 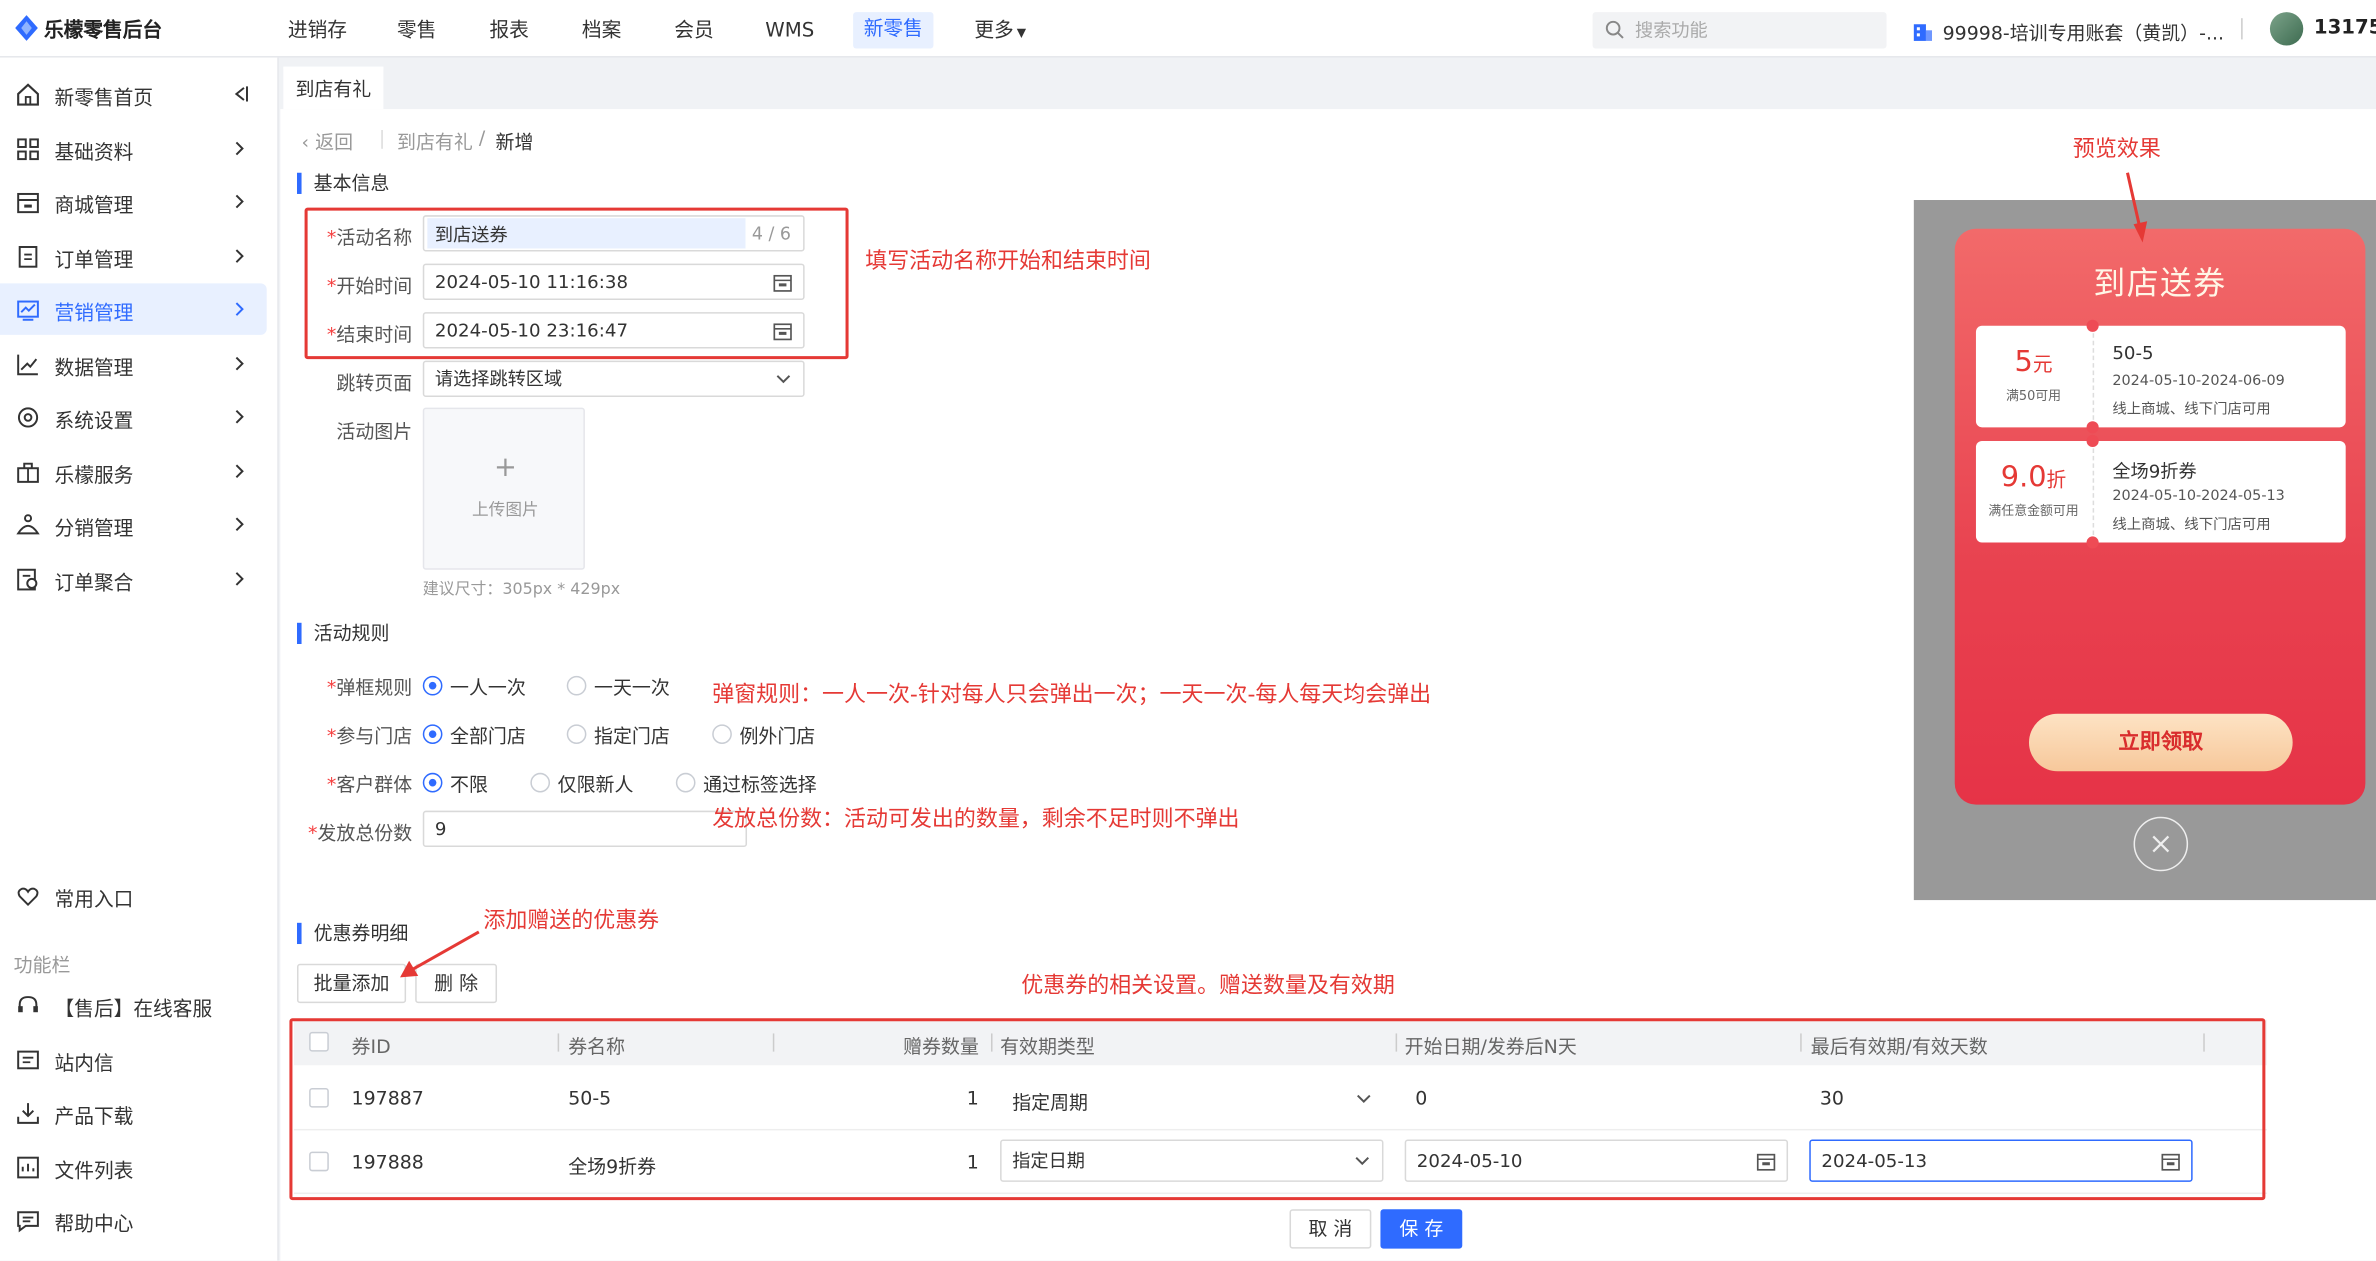 What do you see at coordinates (42, 964) in the screenshot?
I see `func-section-label: 功能栏` at bounding box center [42, 964].